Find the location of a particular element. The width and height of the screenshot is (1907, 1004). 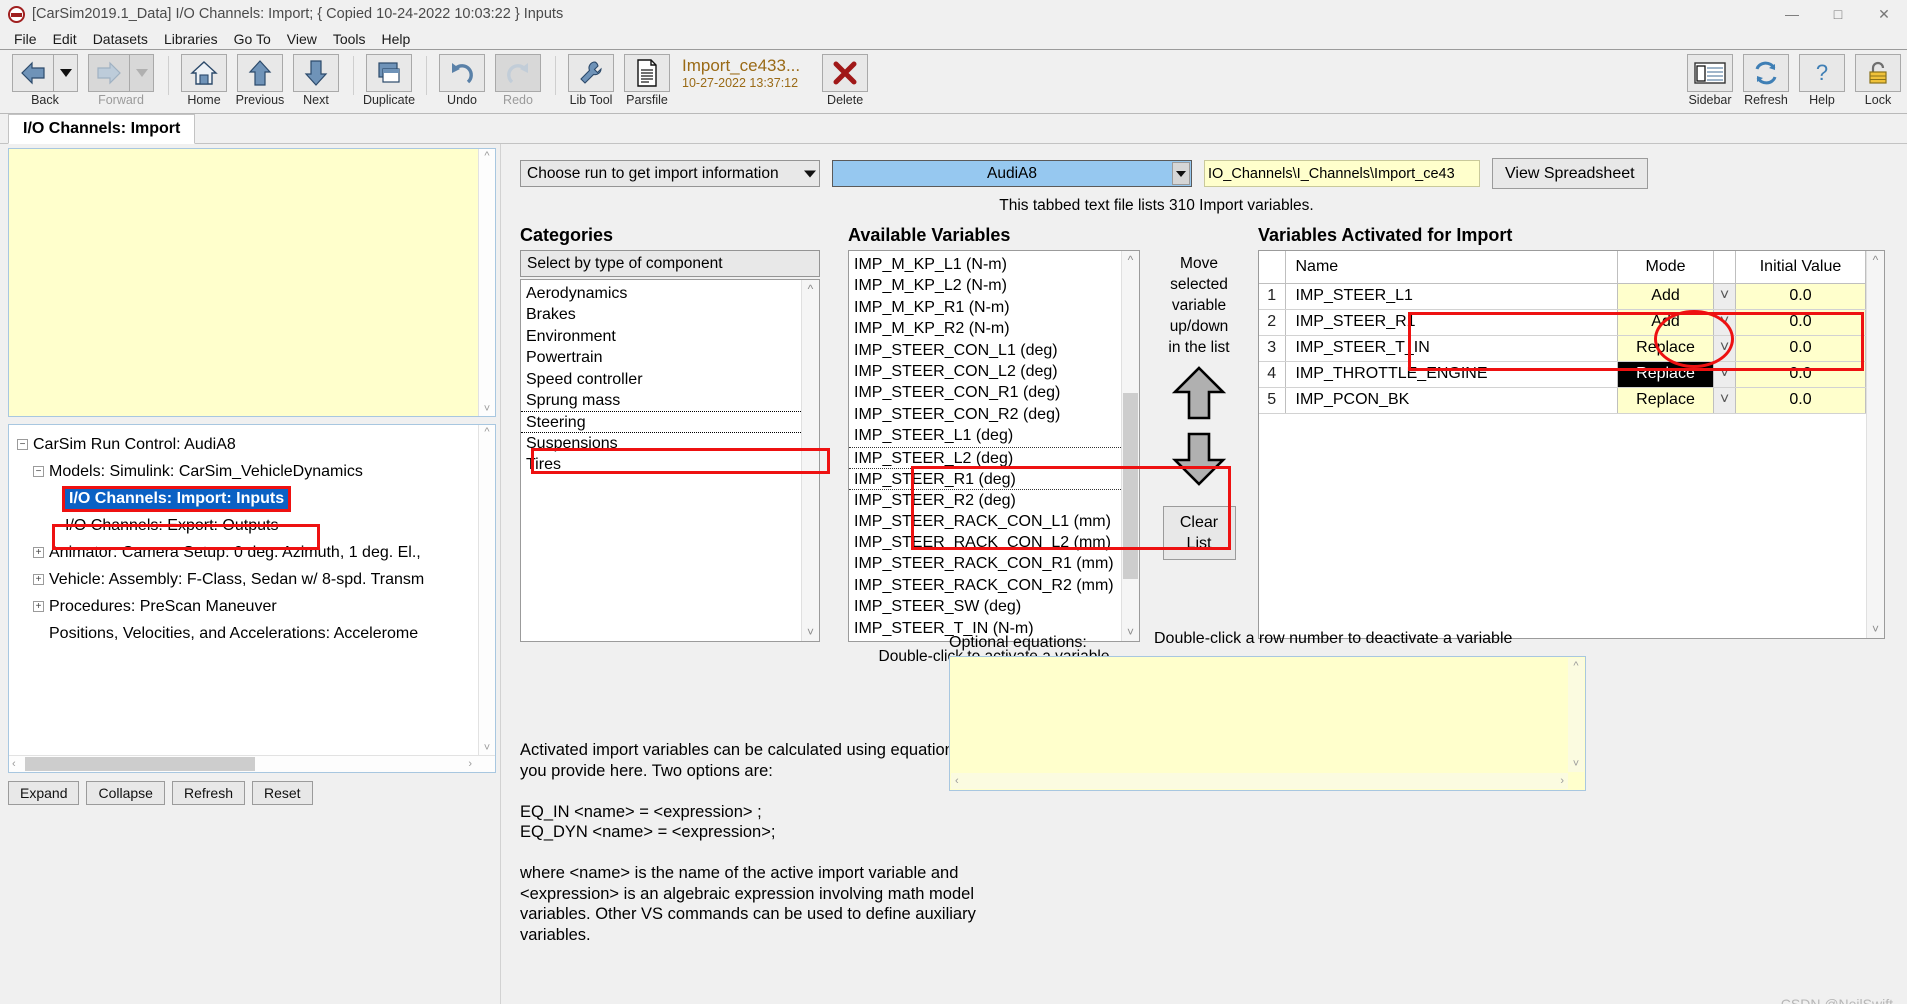

category-item: Powertrain is located at coordinates (670, 357).